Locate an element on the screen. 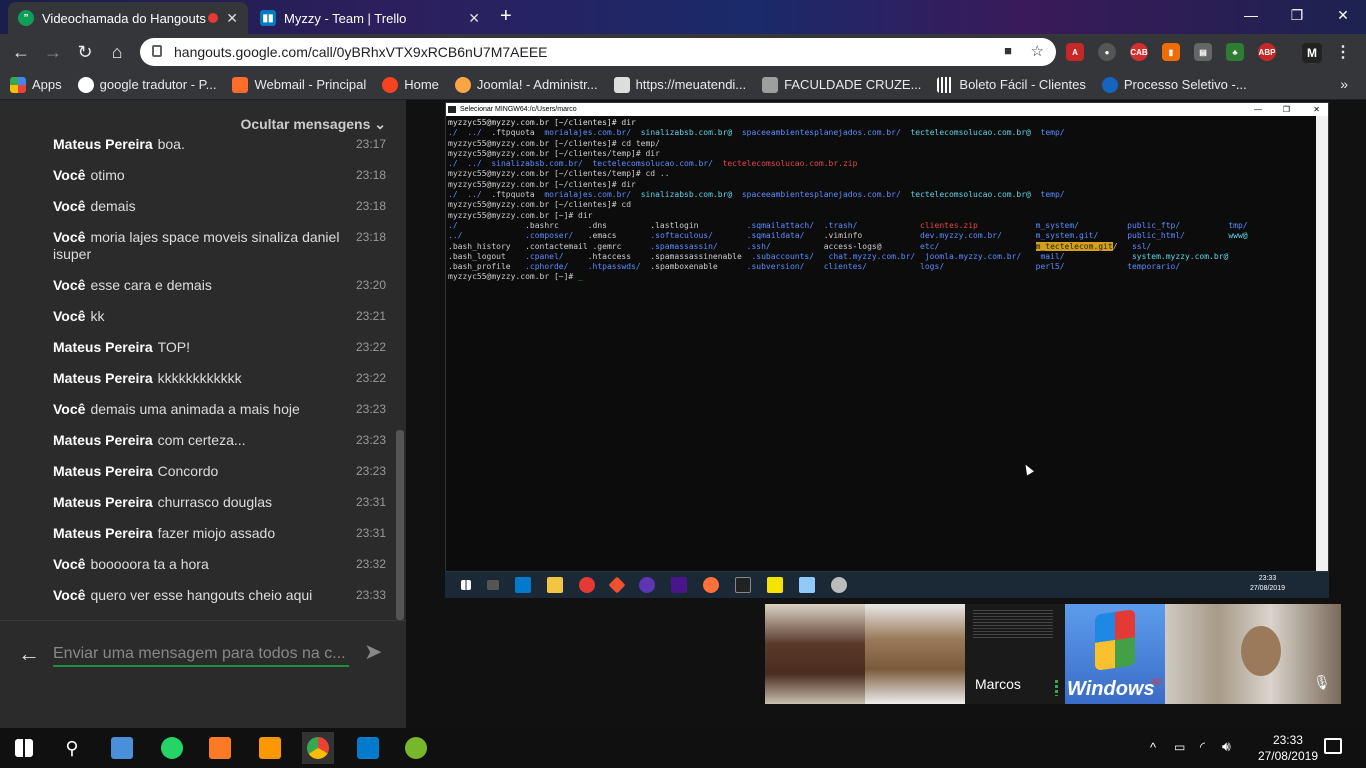  volume-icon: 🔊︎ is located at coordinates (1226, 746).